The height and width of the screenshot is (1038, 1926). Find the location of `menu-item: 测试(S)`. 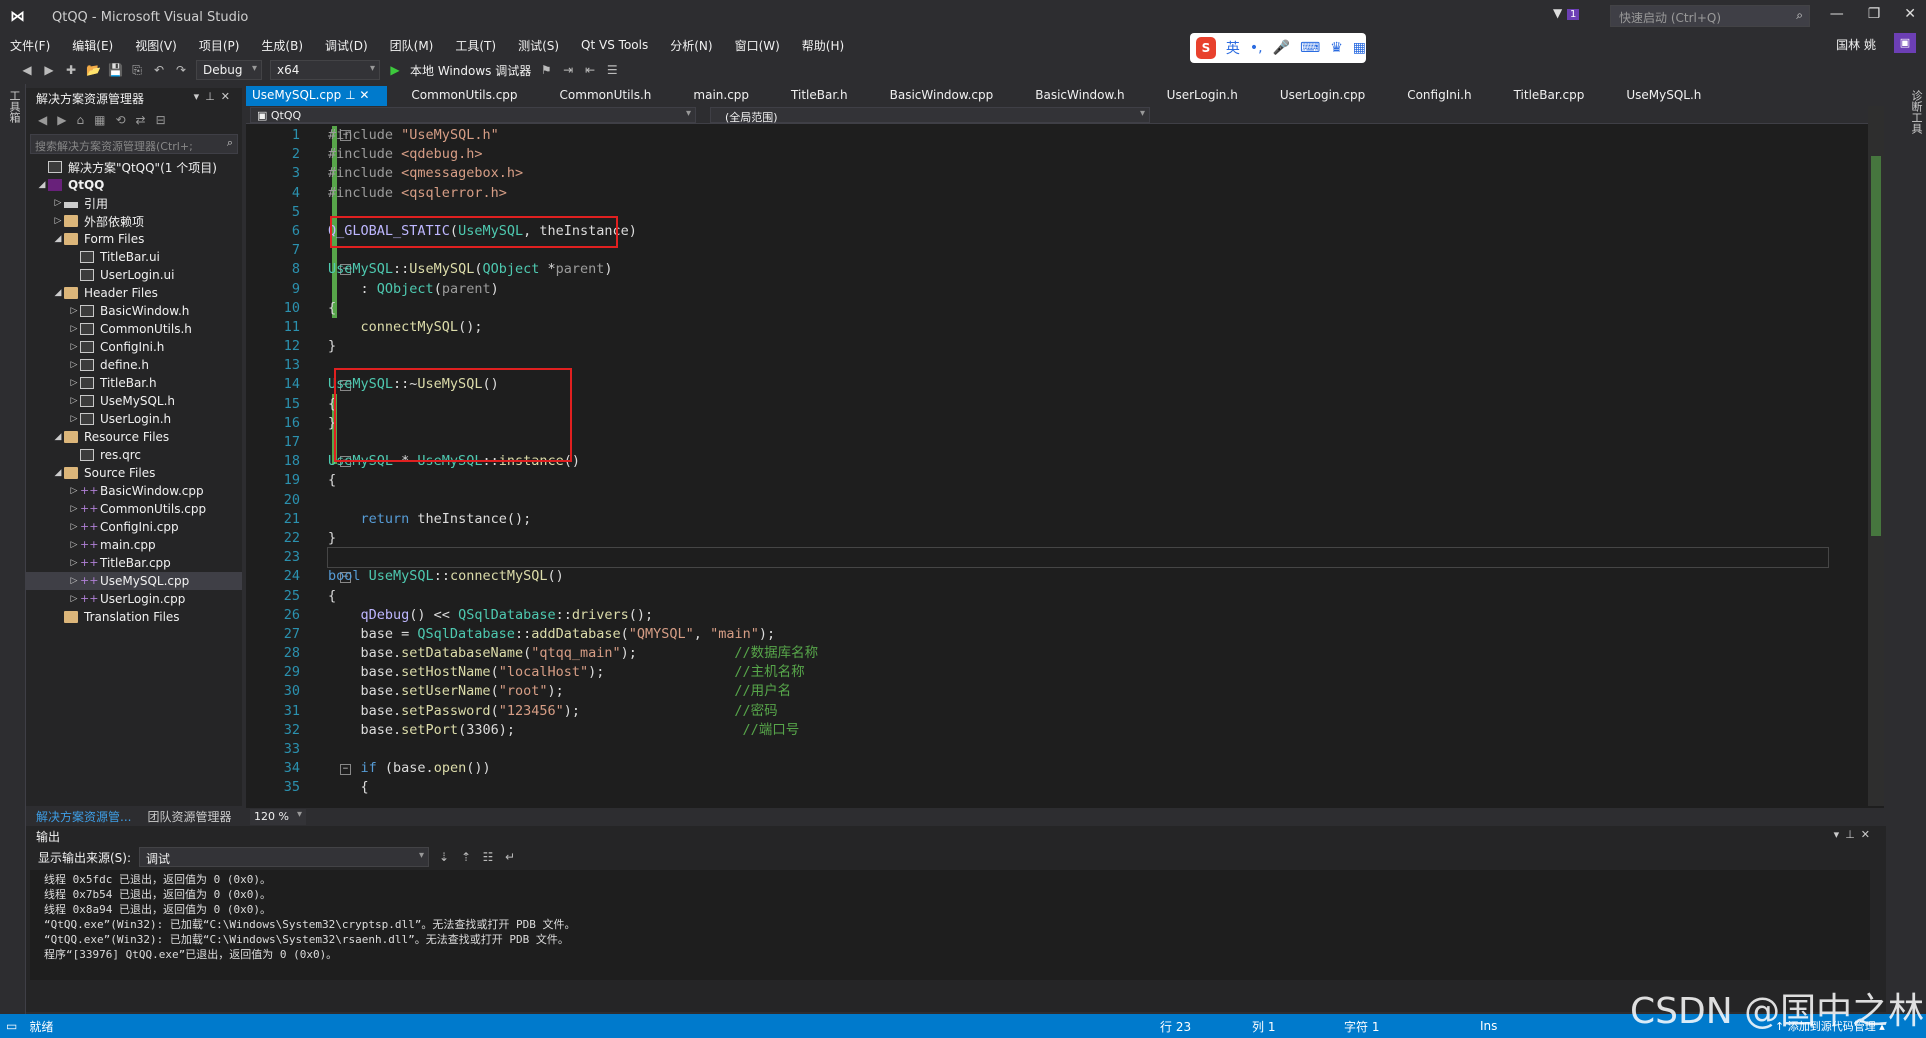

menu-item: 测试(S) is located at coordinates (538, 45).